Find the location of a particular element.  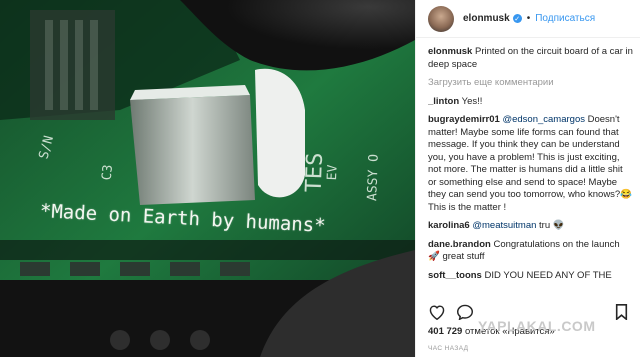

avatar is located at coordinates (441, 18).